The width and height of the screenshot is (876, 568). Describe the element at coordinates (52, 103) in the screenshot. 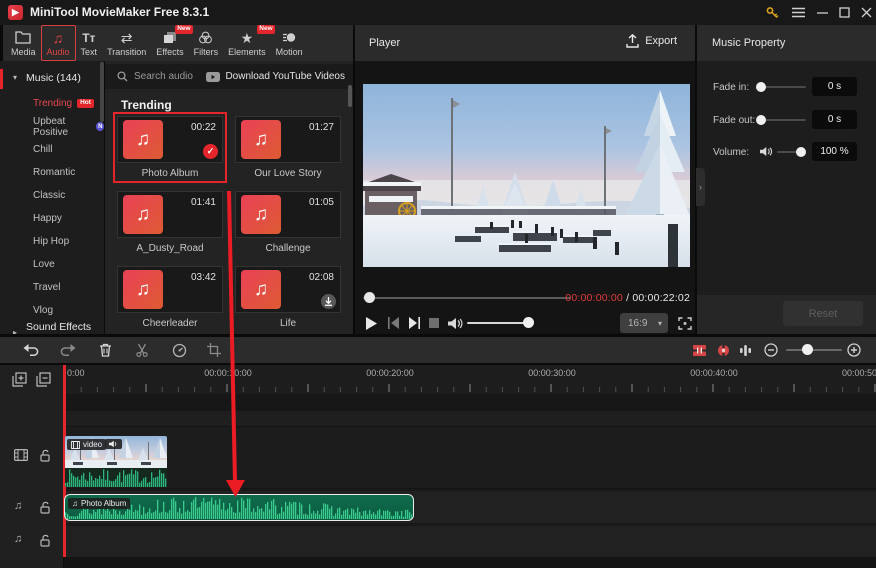

I see `sidebar-item-trending: Trending Hot` at that location.